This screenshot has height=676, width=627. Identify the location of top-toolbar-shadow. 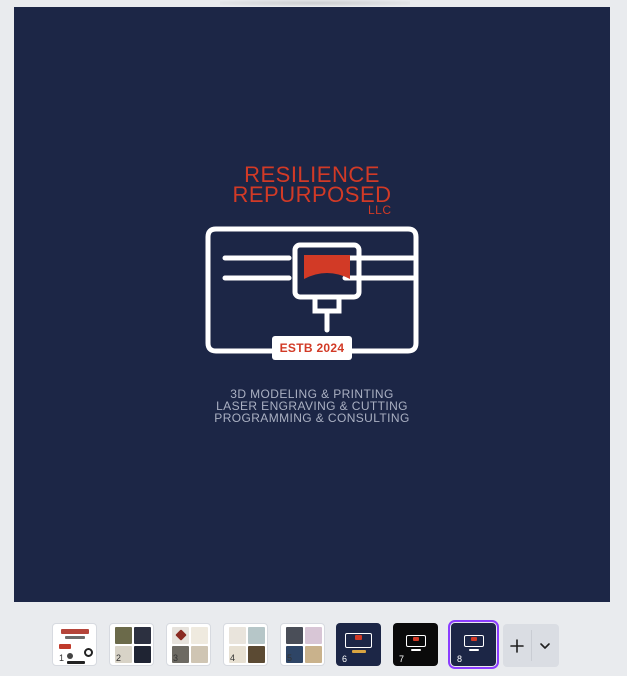
(315, 3).